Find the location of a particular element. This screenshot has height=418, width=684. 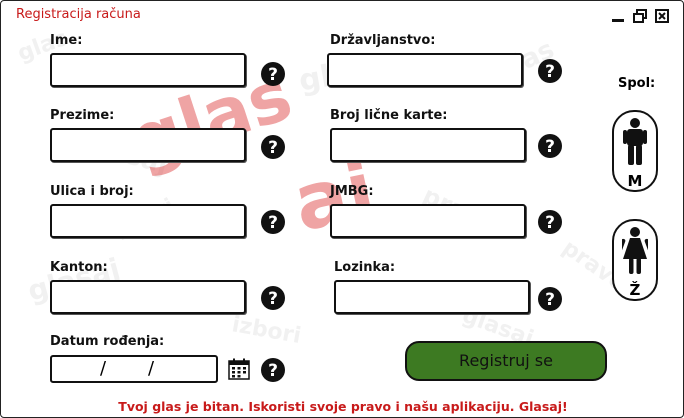

prezime-input is located at coordinates (148, 145).